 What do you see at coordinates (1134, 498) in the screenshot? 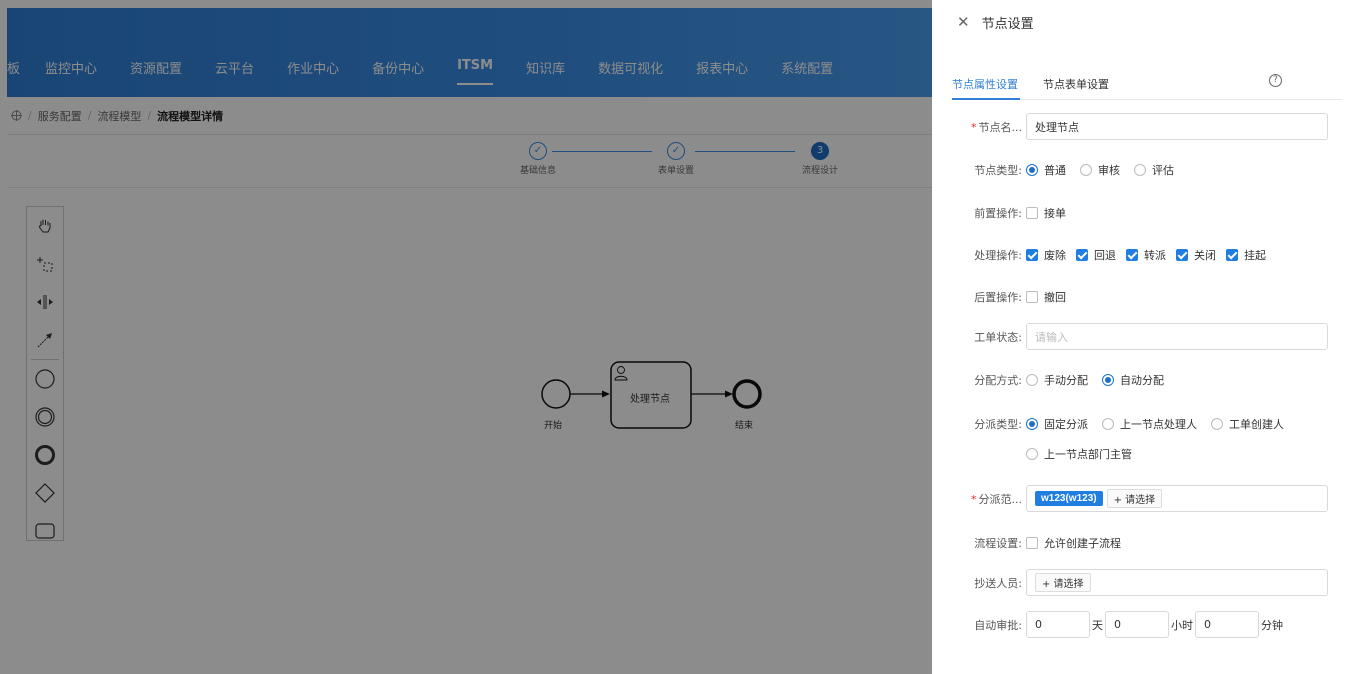
I see `add-scope-button: + 请选择` at bounding box center [1134, 498].